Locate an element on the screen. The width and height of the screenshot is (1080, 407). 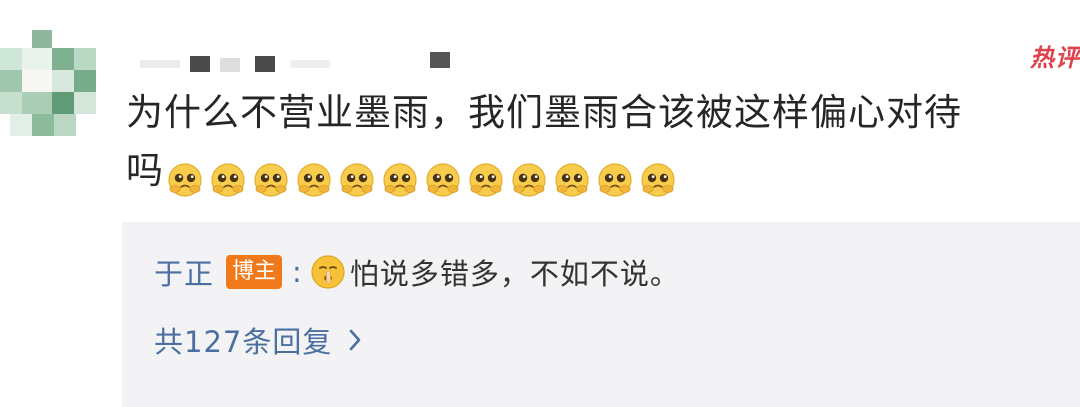
blogger-badge: 博主 is located at coordinates (254, 272).